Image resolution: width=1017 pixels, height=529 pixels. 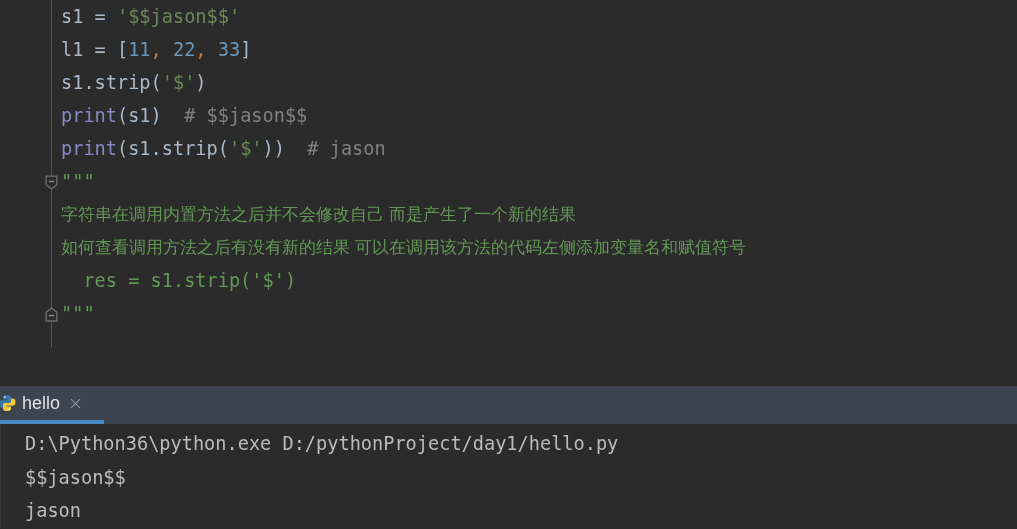 I want to click on run-tab: hello, so click(x=52, y=405).